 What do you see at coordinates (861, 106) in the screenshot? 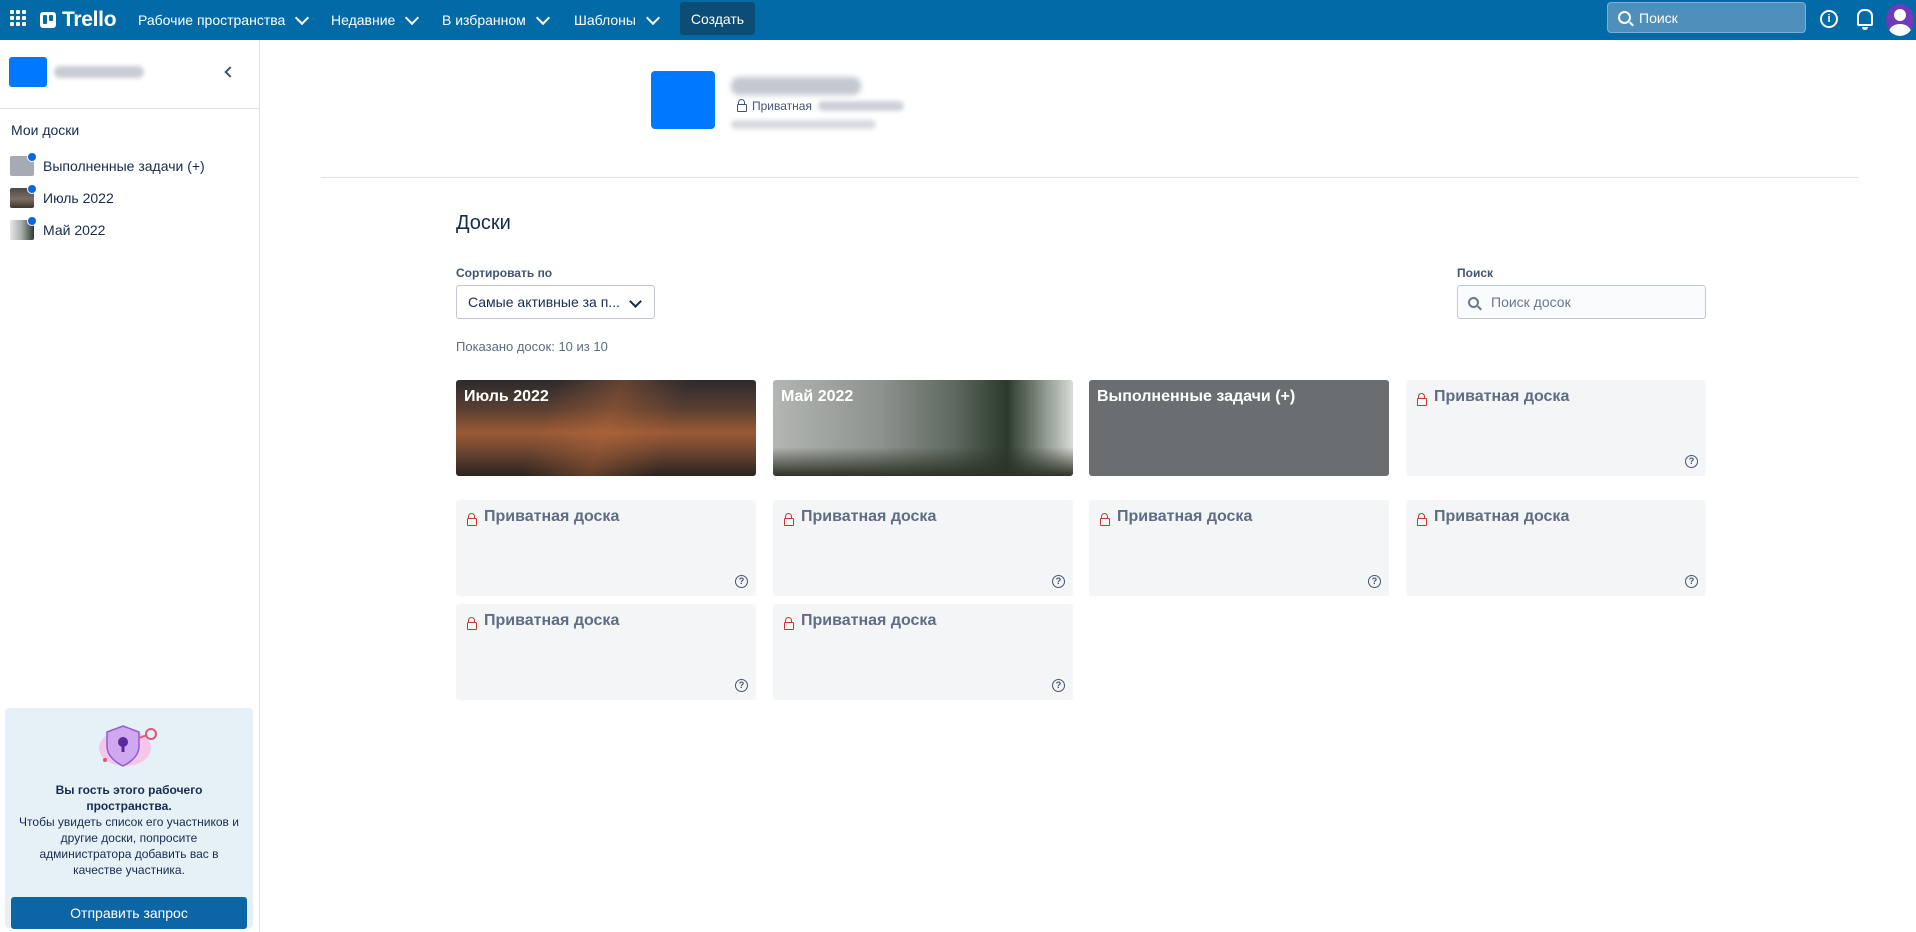
I see `workspace-link-redacted` at bounding box center [861, 106].